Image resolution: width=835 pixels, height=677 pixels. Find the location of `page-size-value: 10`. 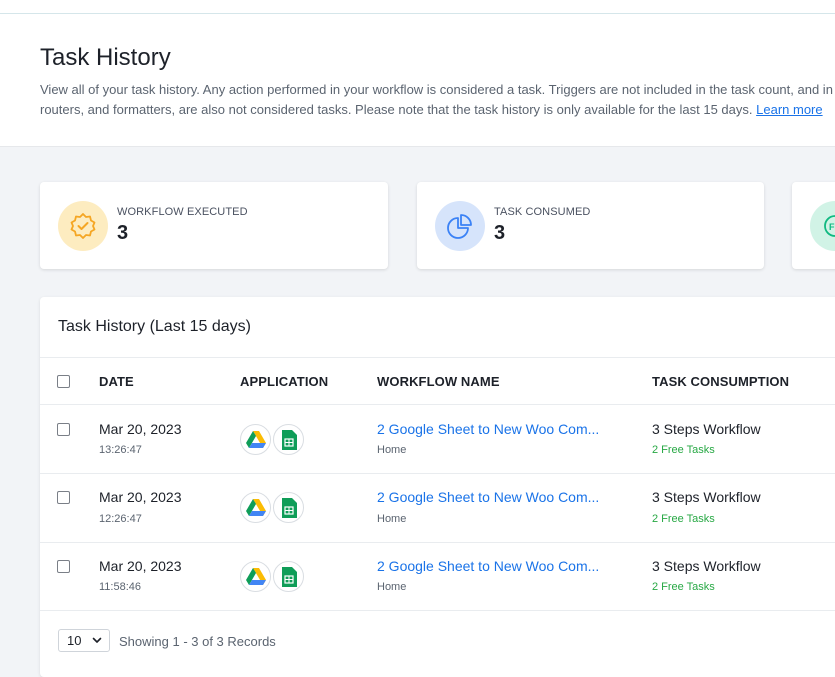

page-size-value: 10 is located at coordinates (74, 640).